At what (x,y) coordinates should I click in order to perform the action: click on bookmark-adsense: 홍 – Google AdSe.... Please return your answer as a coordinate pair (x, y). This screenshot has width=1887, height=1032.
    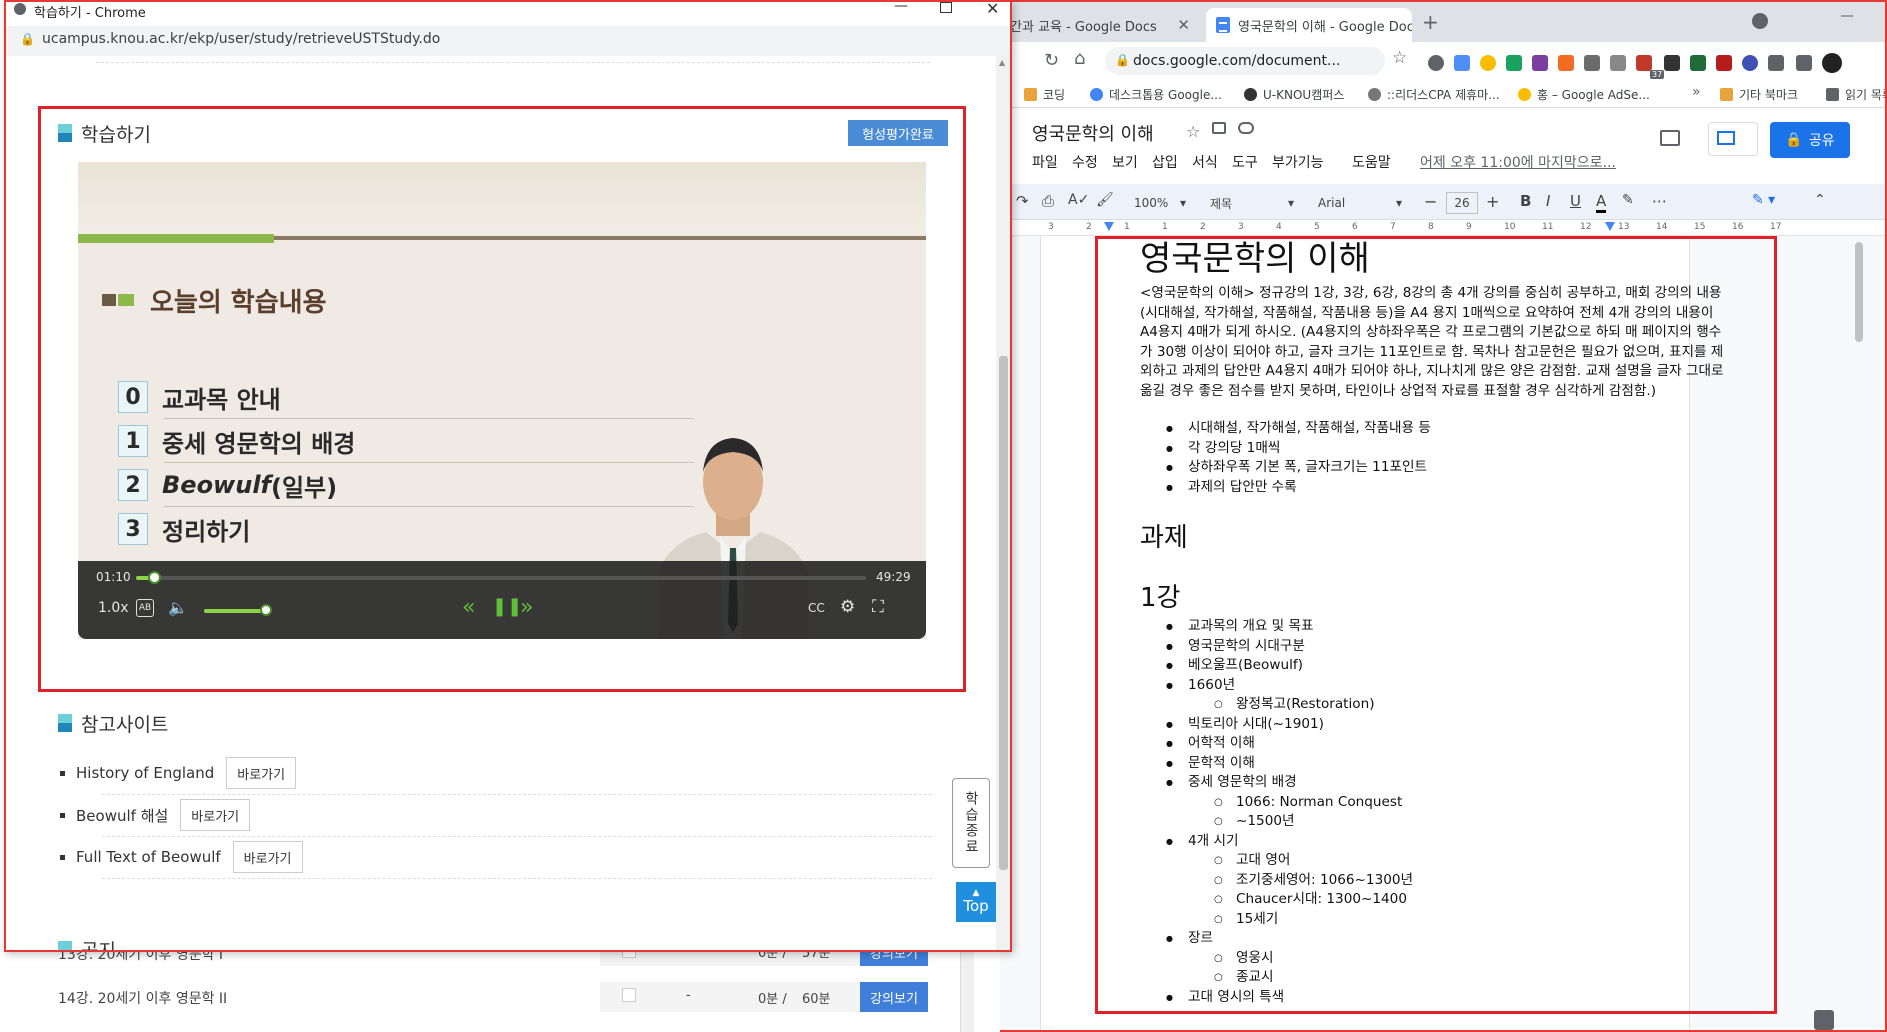
    Looking at the image, I should click on (1584, 94).